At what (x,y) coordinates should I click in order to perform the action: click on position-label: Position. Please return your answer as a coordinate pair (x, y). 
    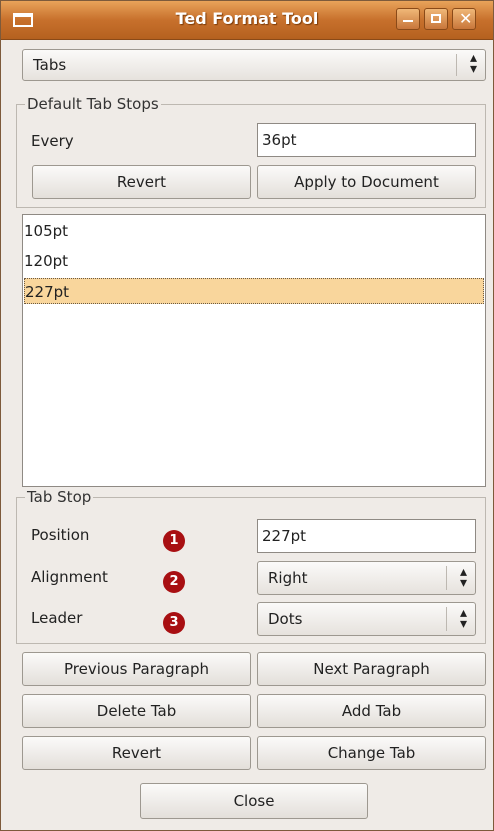
    Looking at the image, I should click on (60, 535).